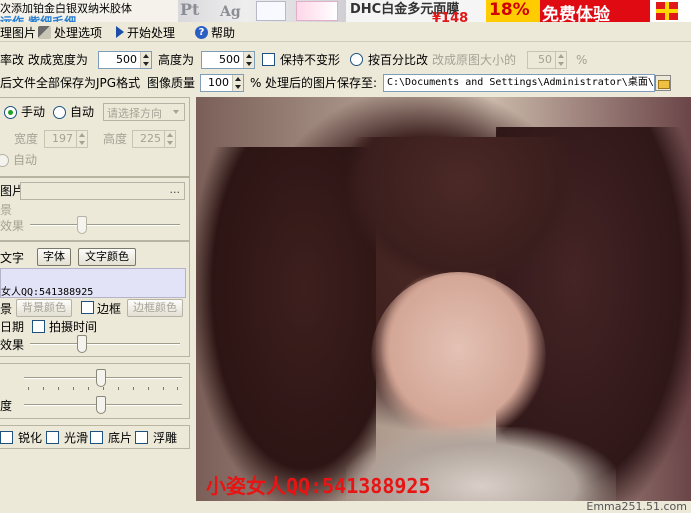  What do you see at coordinates (6, 406) in the screenshot?
I see `degree-label: 度` at bounding box center [6, 406].